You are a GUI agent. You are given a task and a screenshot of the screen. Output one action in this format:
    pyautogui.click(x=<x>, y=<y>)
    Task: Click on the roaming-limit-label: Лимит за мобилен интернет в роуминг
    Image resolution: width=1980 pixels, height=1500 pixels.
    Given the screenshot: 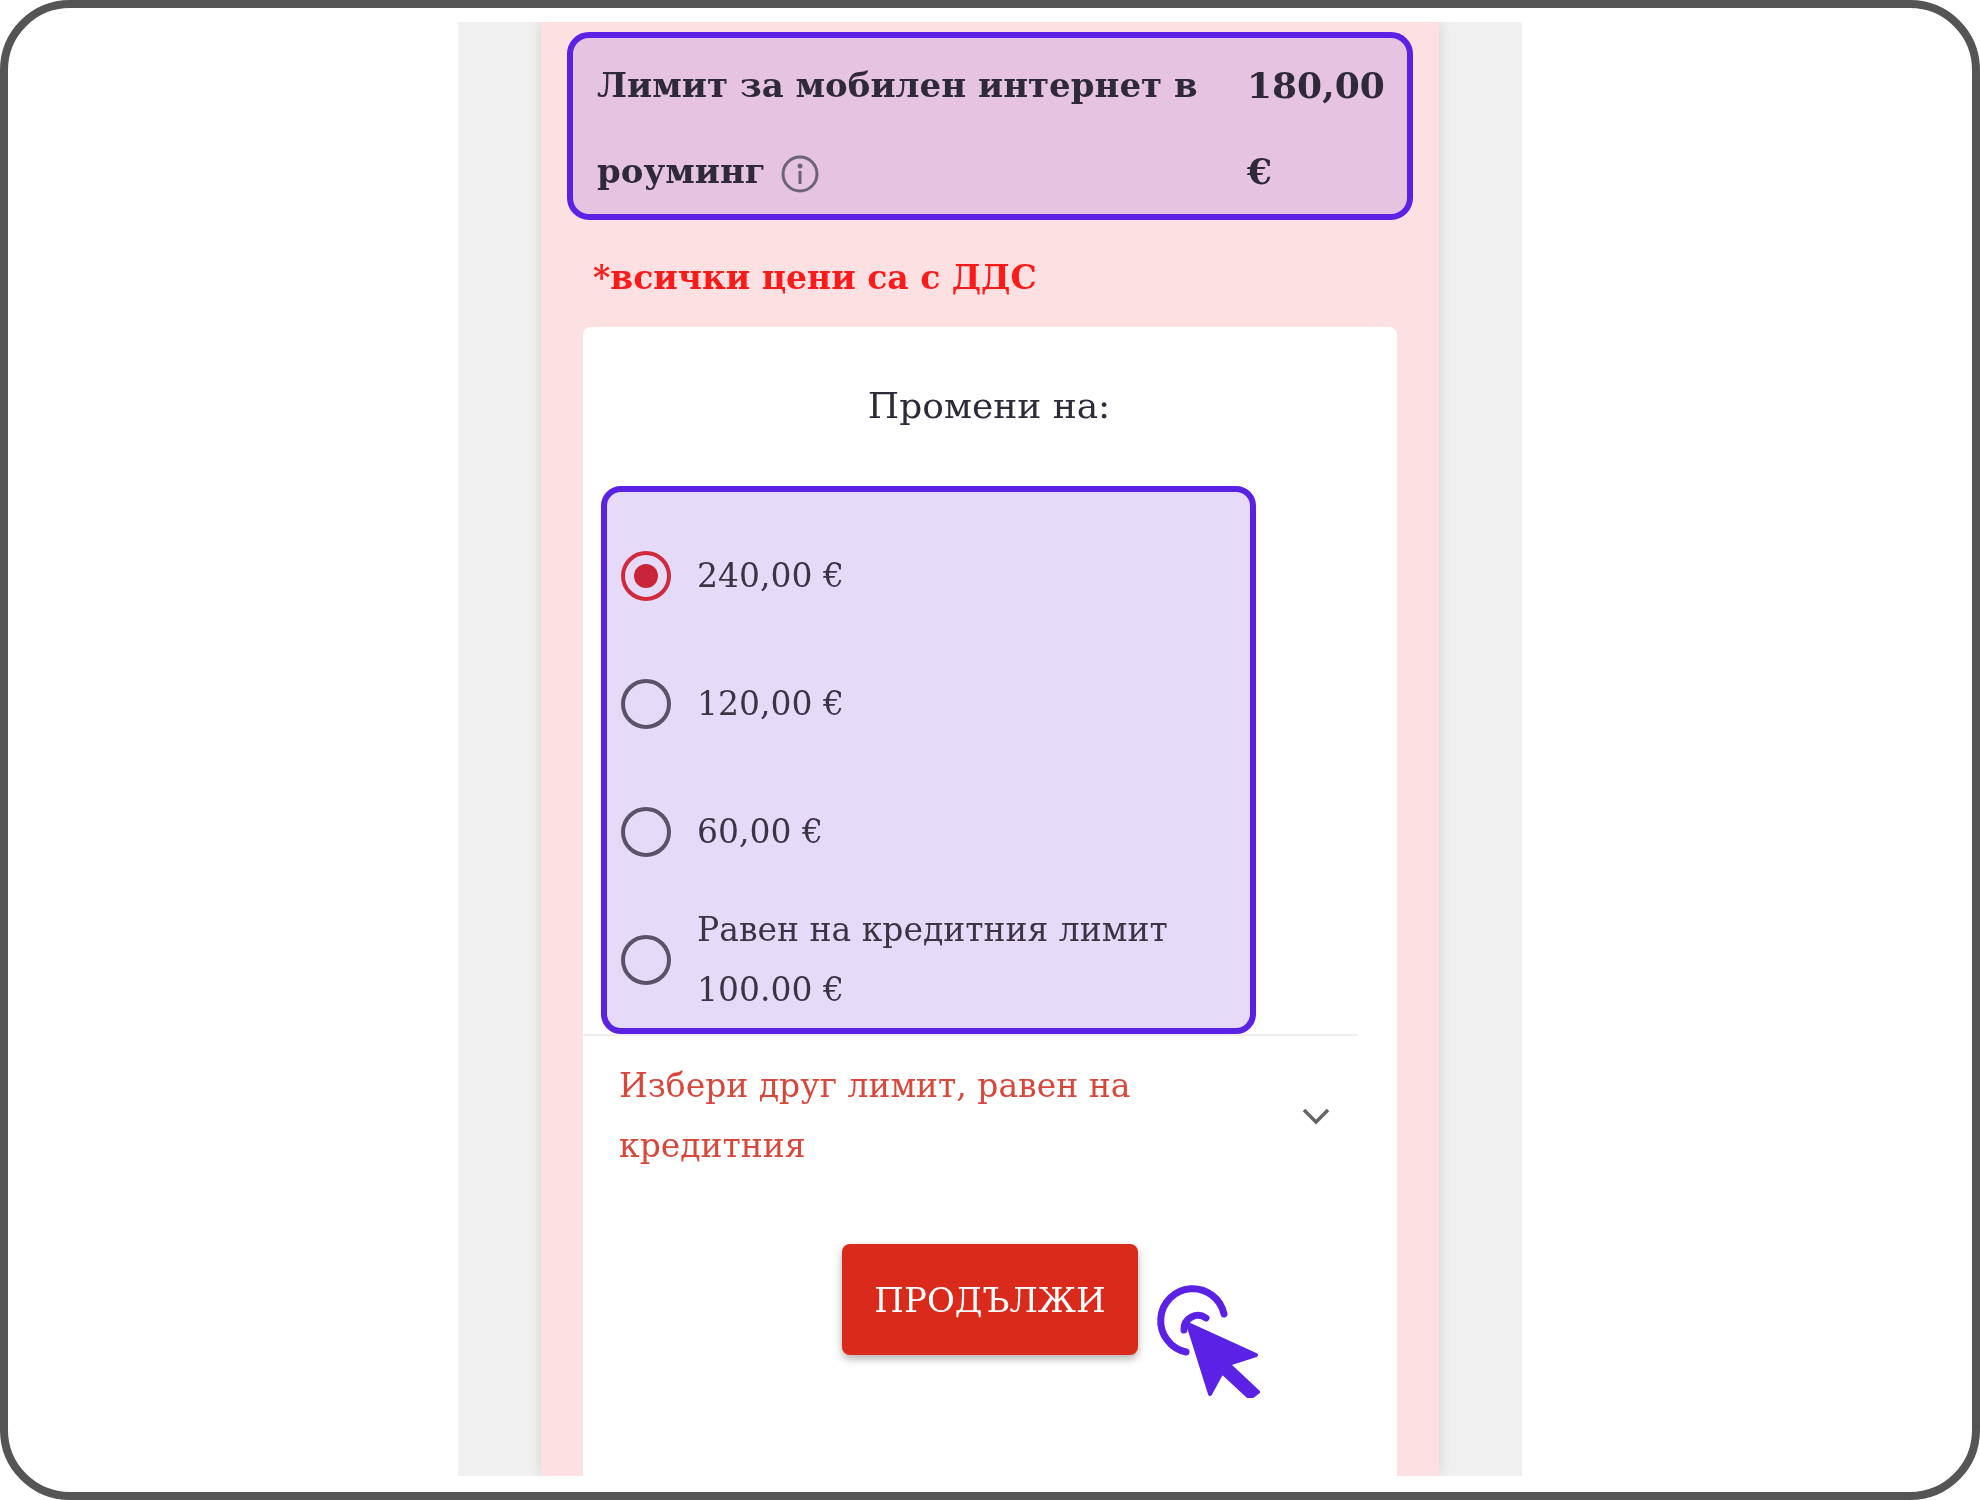 What is the action you would take?
    pyautogui.click(x=917, y=128)
    